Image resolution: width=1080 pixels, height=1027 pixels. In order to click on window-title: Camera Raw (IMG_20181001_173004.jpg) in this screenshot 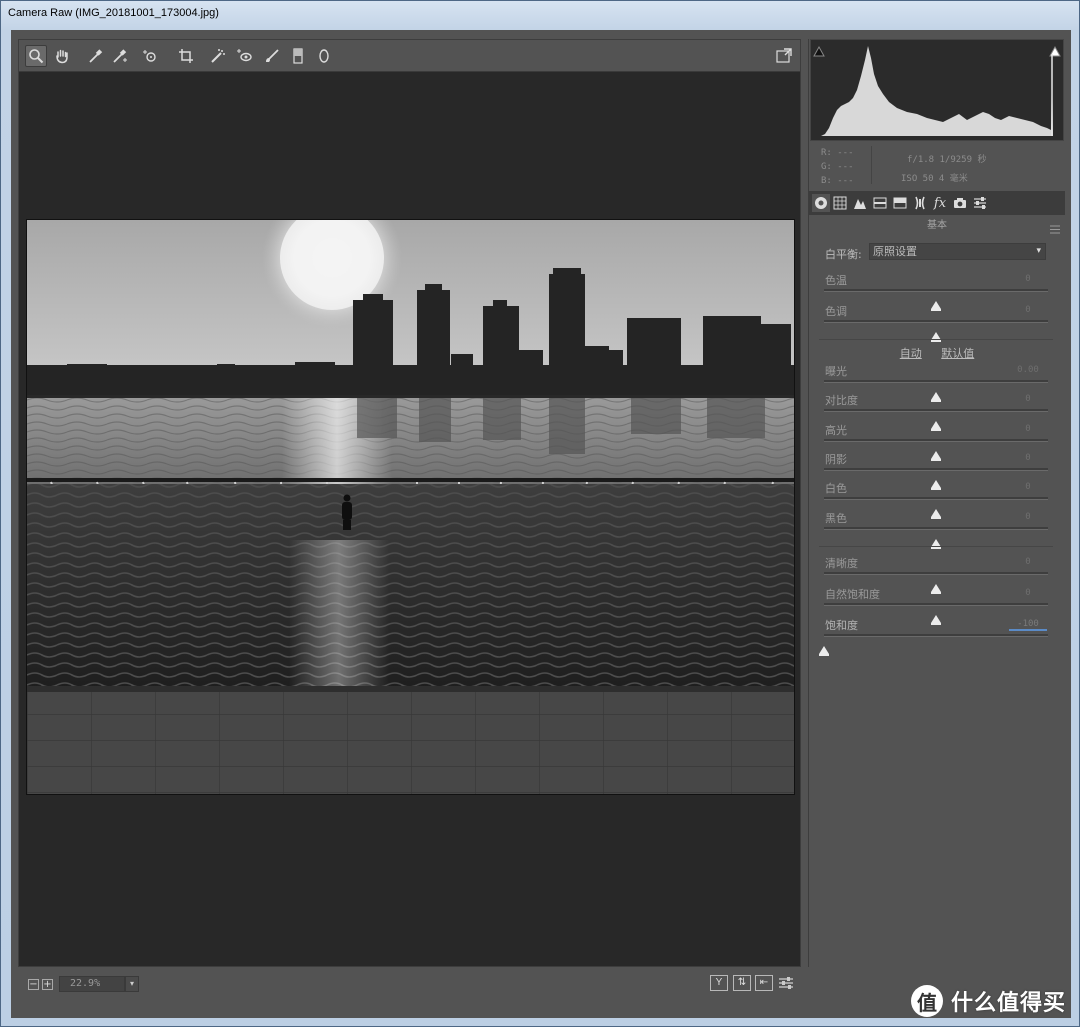, I will do `click(113, 13)`.